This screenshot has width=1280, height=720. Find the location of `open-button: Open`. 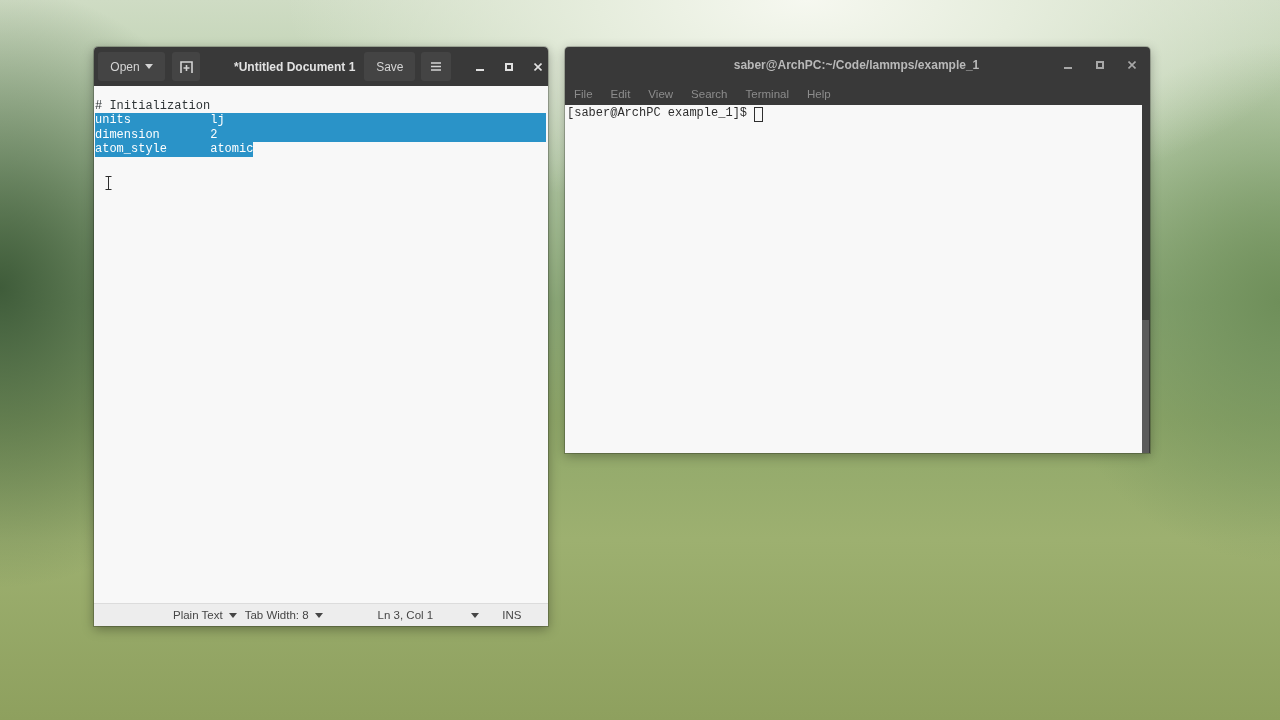

open-button: Open is located at coordinates (131, 66).